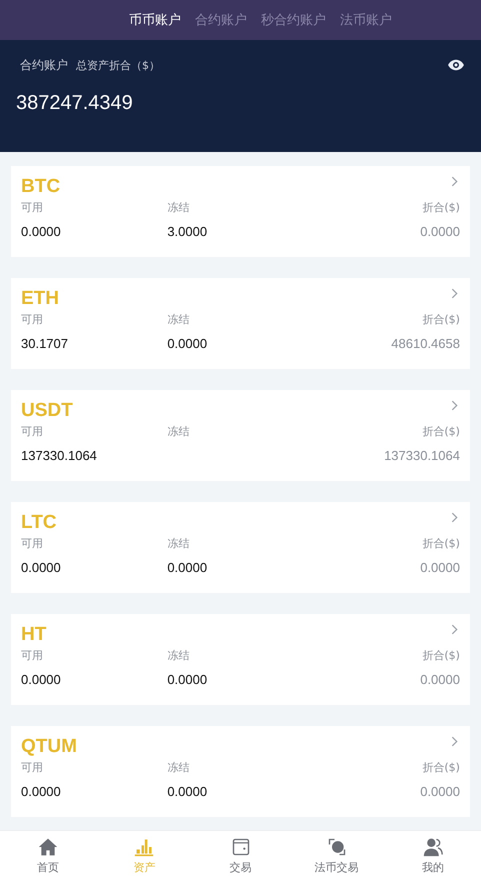  Describe the element at coordinates (433, 847) in the screenshot. I see `user-icon` at that location.